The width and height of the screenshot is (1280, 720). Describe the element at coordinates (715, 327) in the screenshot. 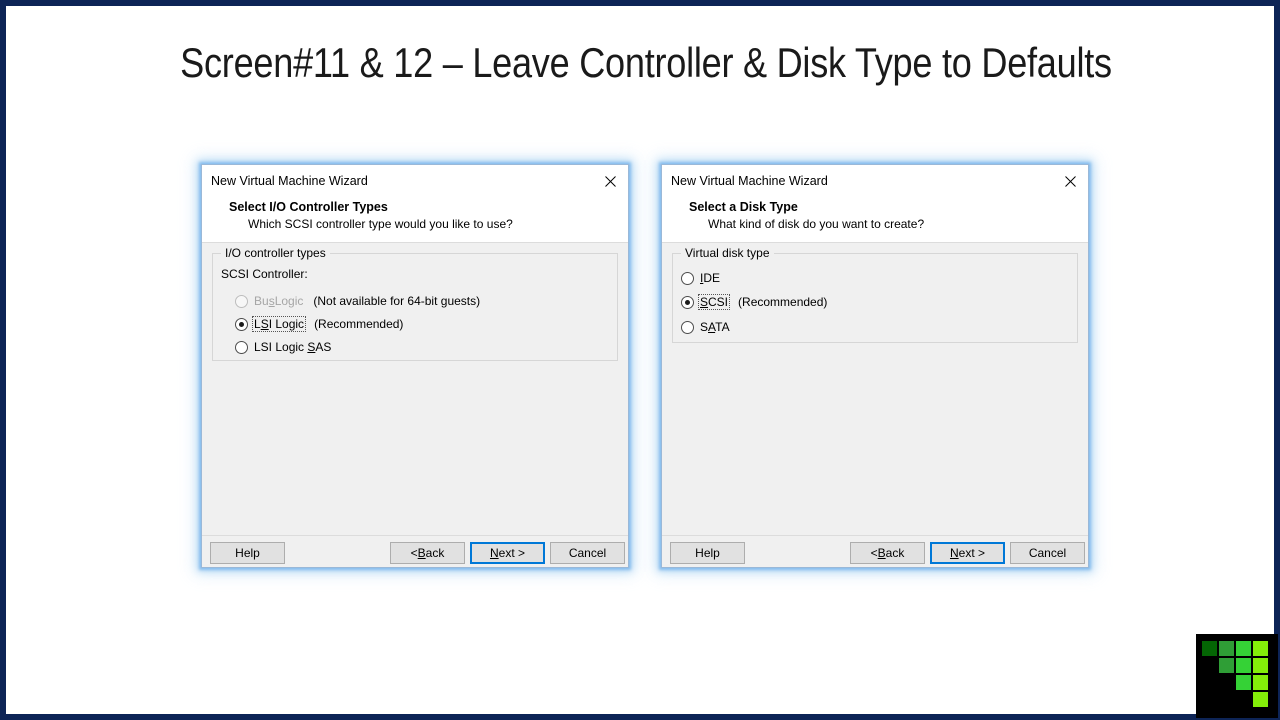

I see `radio-label-sata: SATA` at that location.